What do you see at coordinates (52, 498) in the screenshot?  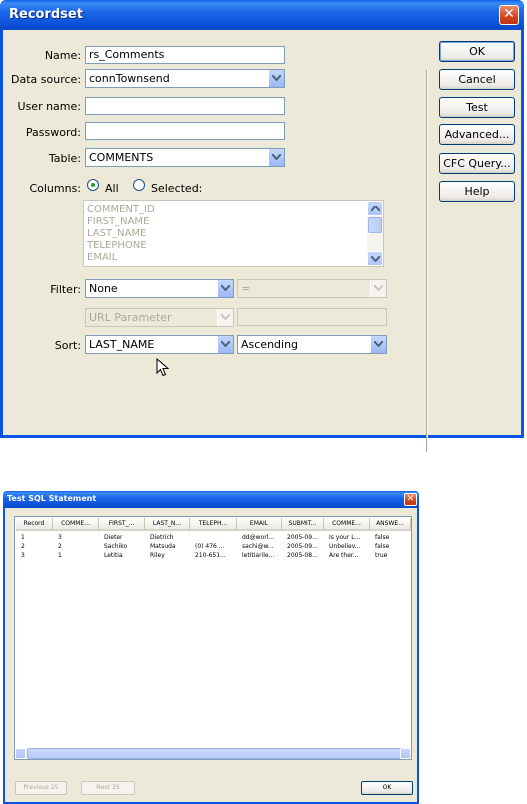 I see `test-sql-title: Test SQL Statement` at bounding box center [52, 498].